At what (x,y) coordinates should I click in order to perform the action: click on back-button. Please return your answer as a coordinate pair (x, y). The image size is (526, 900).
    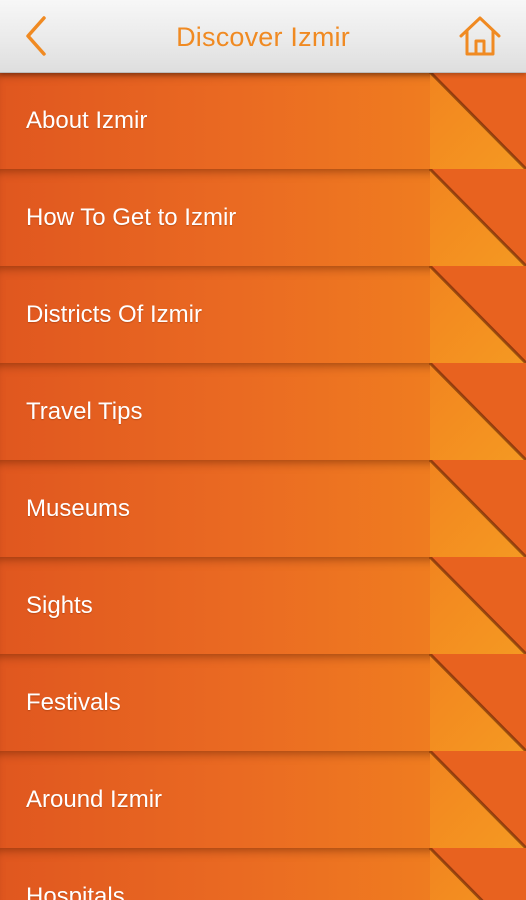
    Looking at the image, I should click on (46, 36).